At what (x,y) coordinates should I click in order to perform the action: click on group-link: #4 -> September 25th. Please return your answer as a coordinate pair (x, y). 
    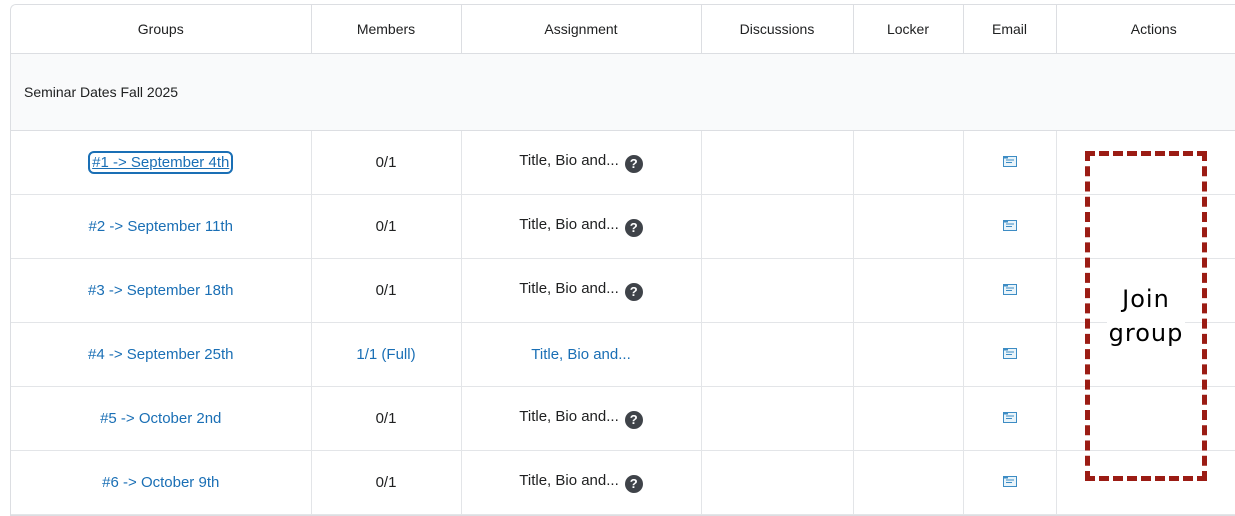
    Looking at the image, I should click on (161, 354).